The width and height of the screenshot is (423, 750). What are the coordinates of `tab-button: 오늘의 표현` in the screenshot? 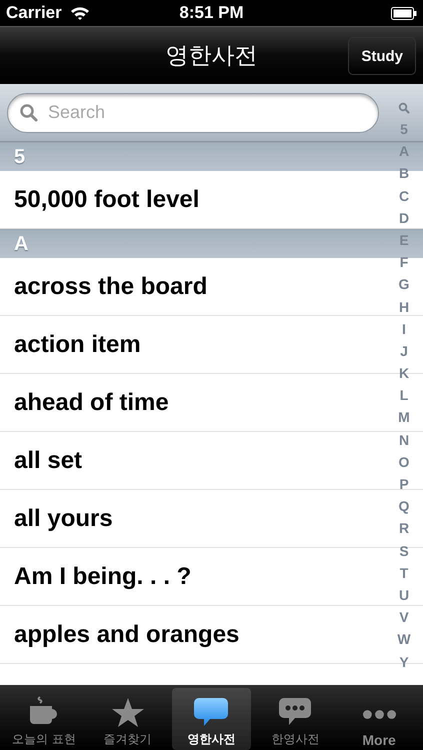 It's located at (44, 719).